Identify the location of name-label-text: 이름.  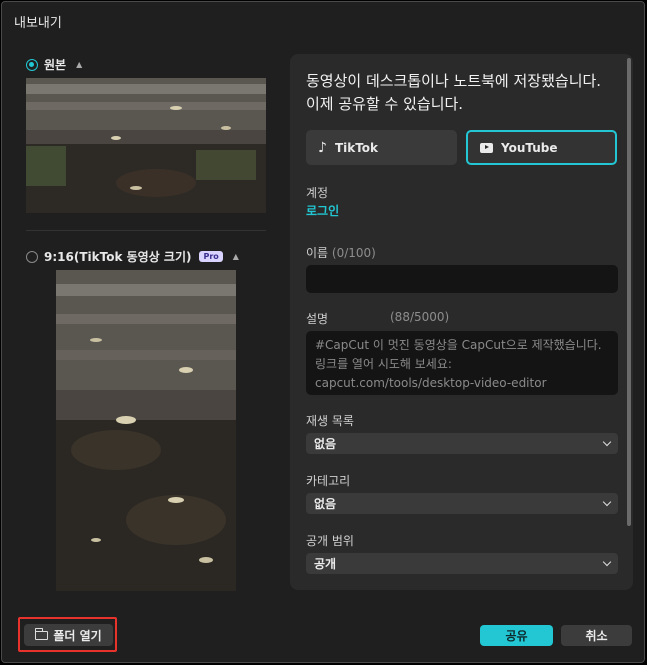
(317, 253).